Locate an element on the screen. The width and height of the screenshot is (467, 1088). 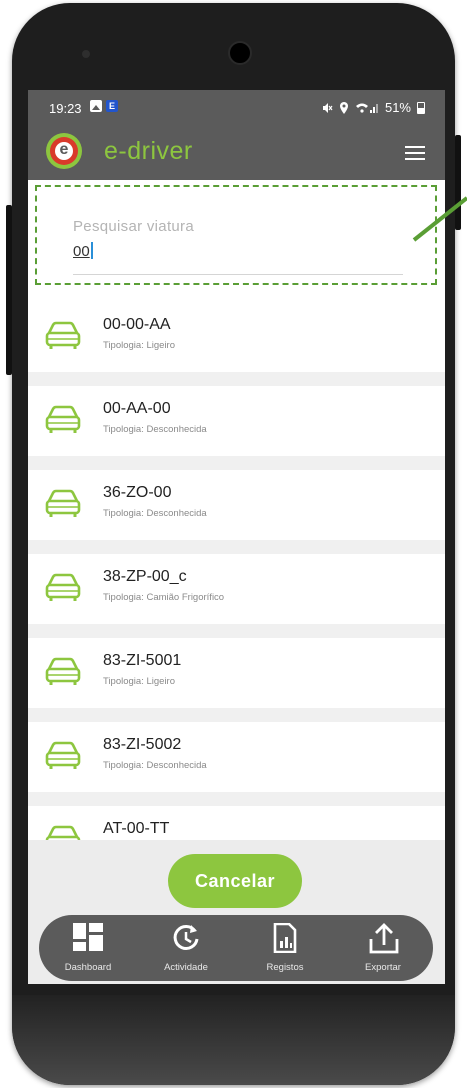
battery-percent: 51% is located at coordinates (397, 107).